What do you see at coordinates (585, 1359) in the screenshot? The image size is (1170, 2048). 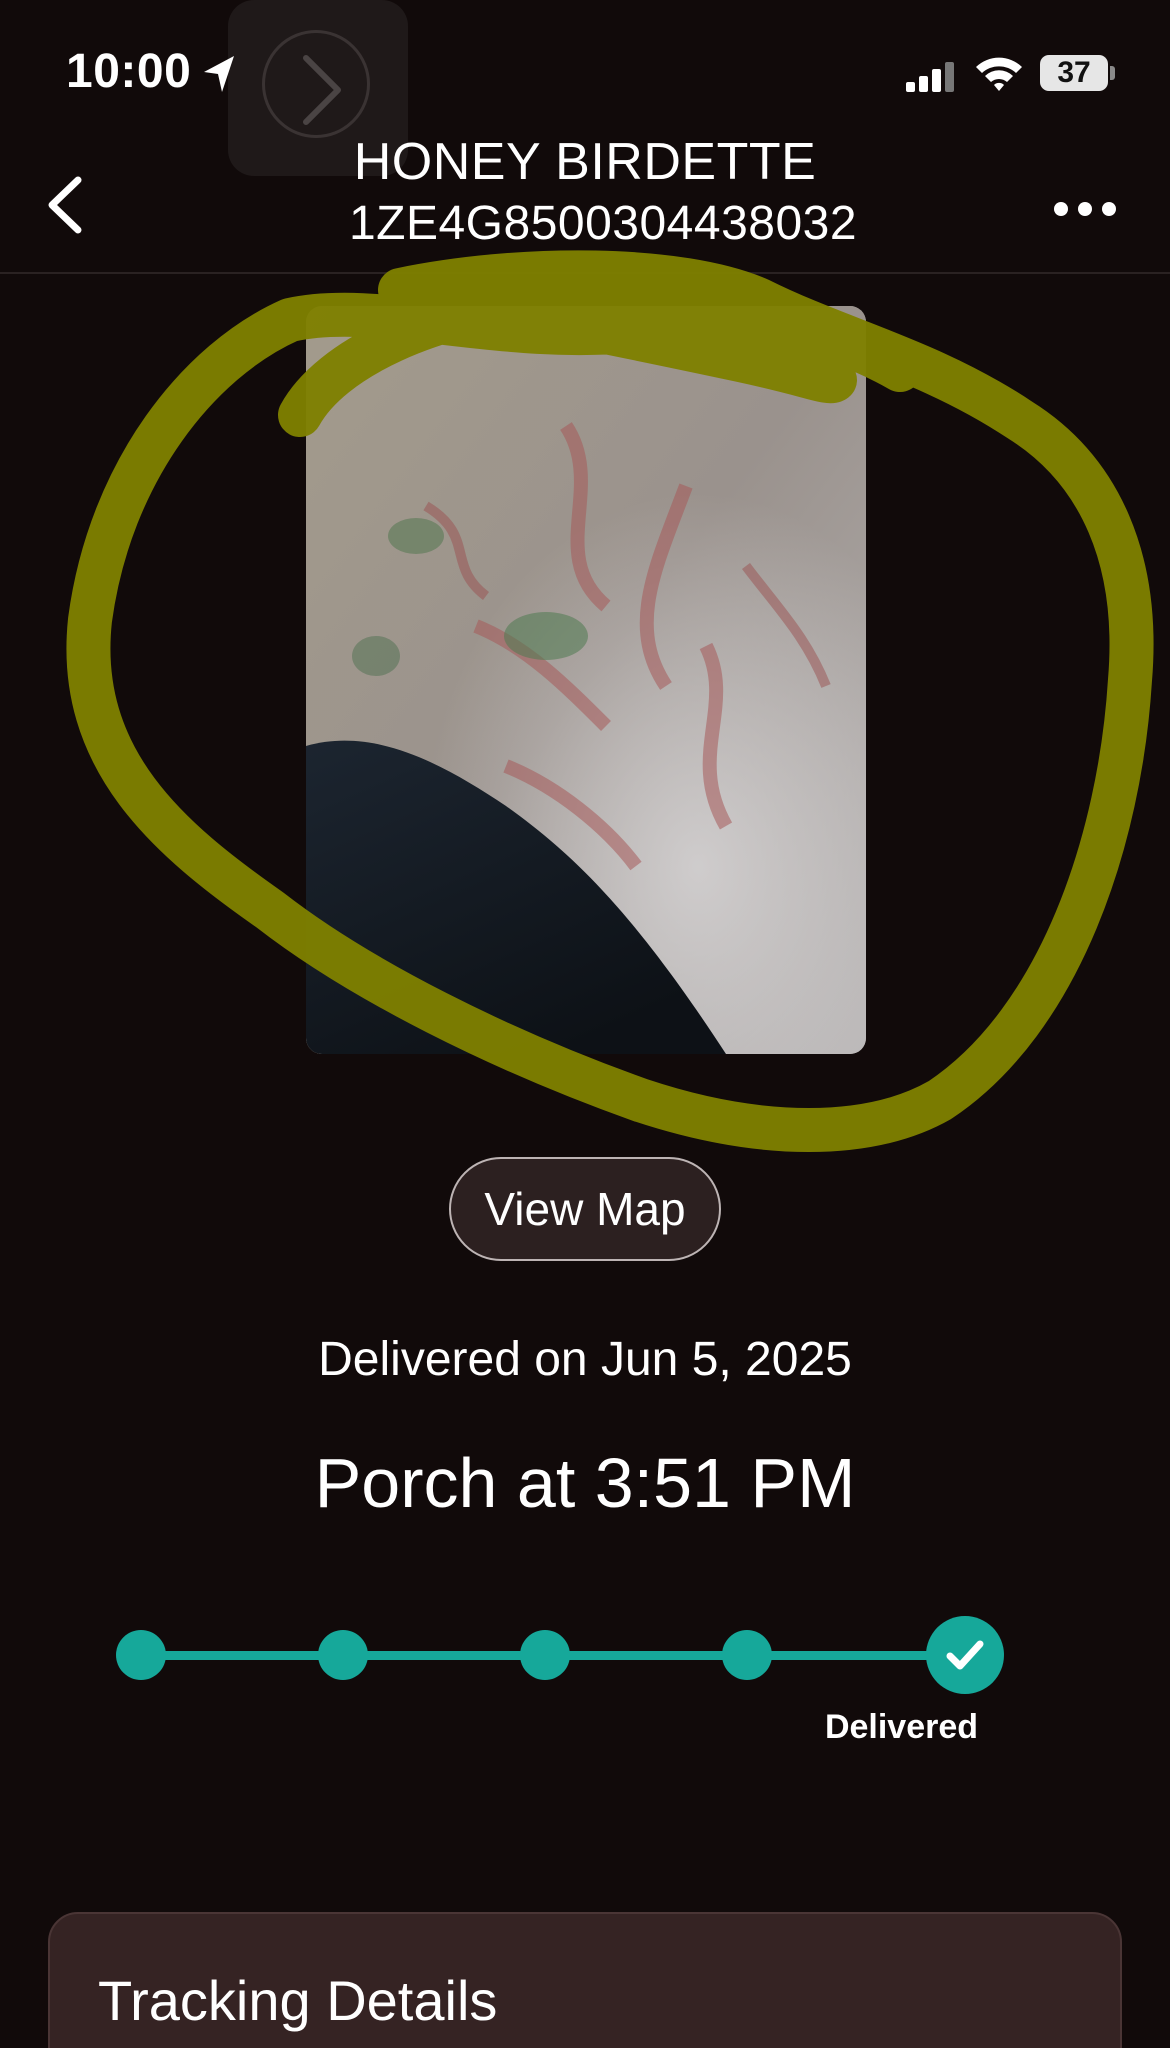 I see `delivered-date: Delivered on Jun 5, 2025` at bounding box center [585, 1359].